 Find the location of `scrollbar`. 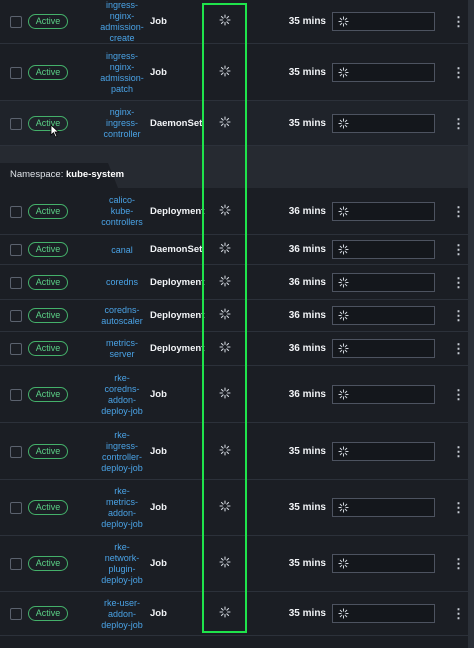

scrollbar is located at coordinates (471, 324).